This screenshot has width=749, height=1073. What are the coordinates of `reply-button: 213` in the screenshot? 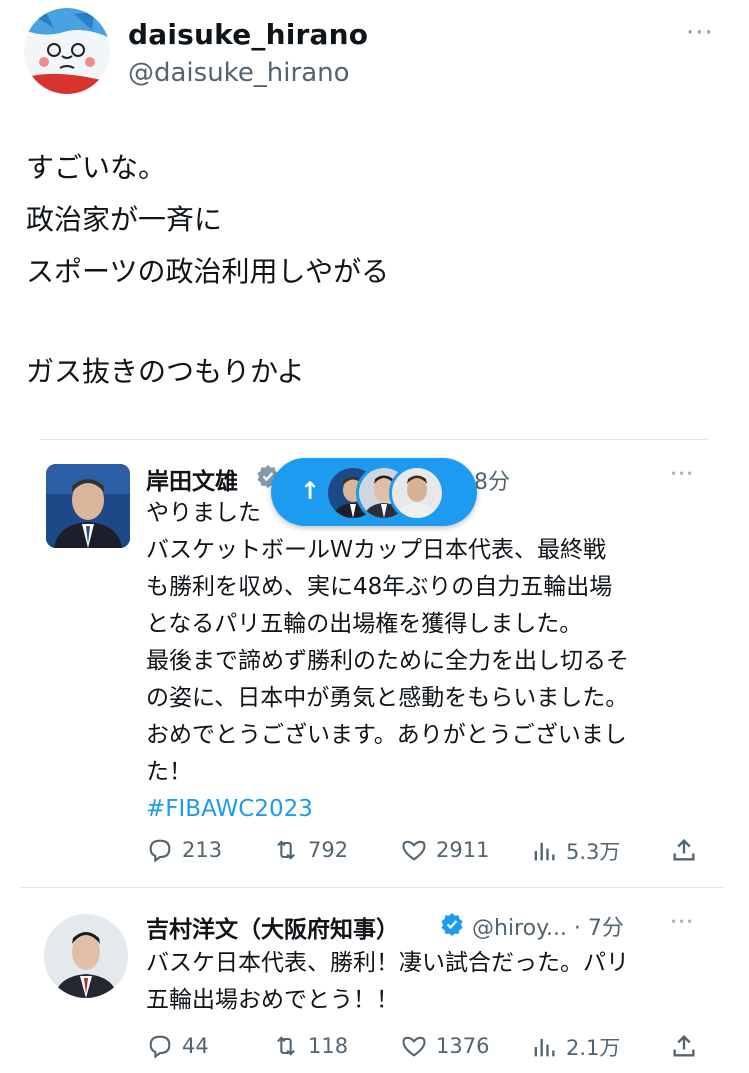 It's located at (184, 850).